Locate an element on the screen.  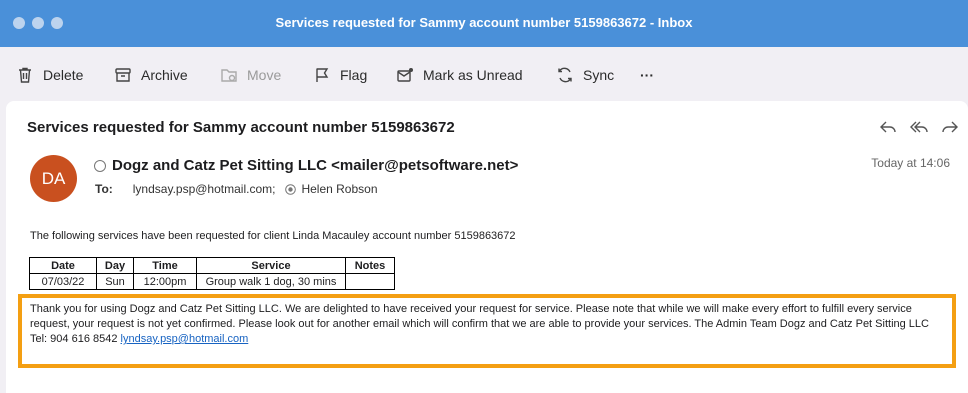
more-button: ··· is located at coordinates (647, 75).